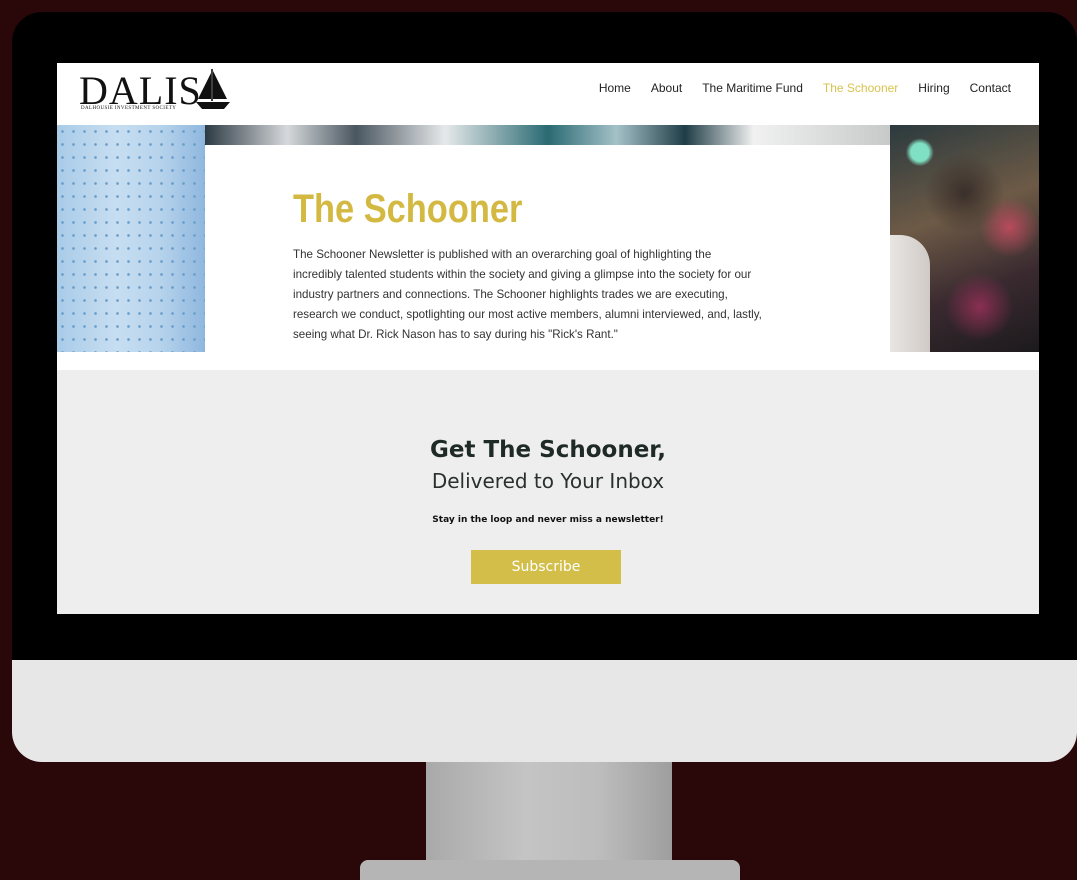 The height and width of the screenshot is (880, 1077). I want to click on nav-item-the-schooner: The Schooner, so click(860, 88).